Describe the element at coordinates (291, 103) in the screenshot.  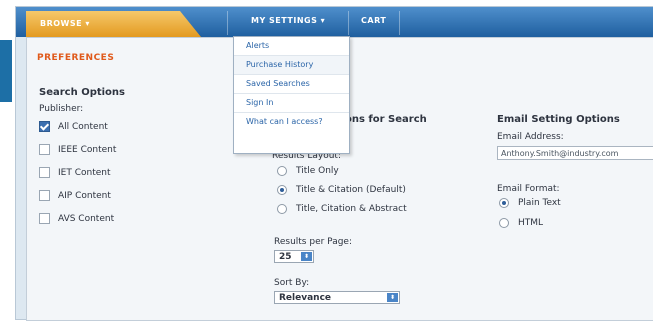
I see `menu-item-sign-in: Sign In` at that location.